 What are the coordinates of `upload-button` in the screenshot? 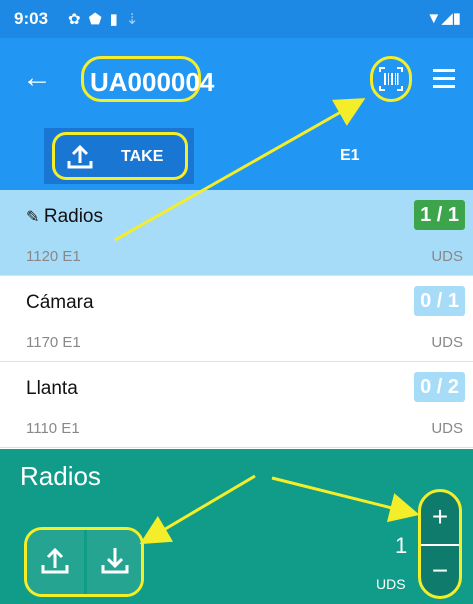 It's located at (55, 562).